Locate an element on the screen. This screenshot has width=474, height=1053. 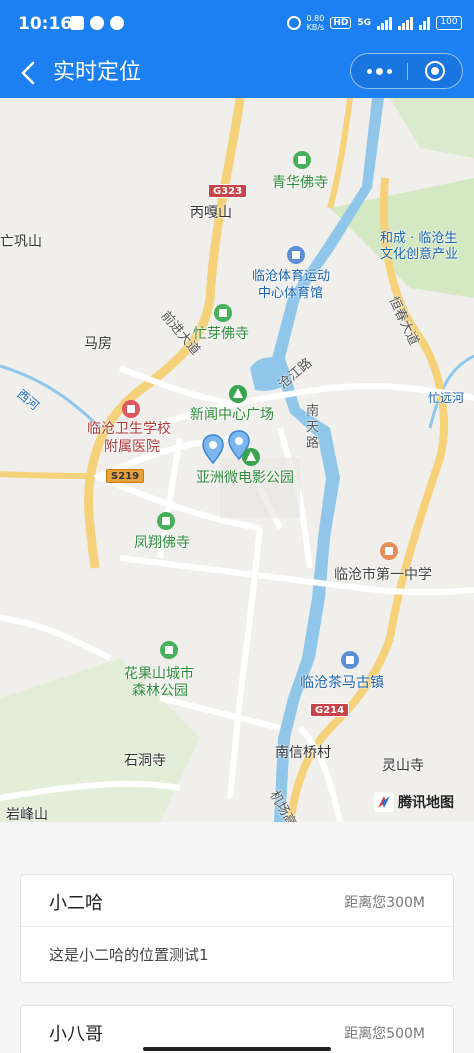
network-speed: 0.80 KB/s is located at coordinates (316, 23).